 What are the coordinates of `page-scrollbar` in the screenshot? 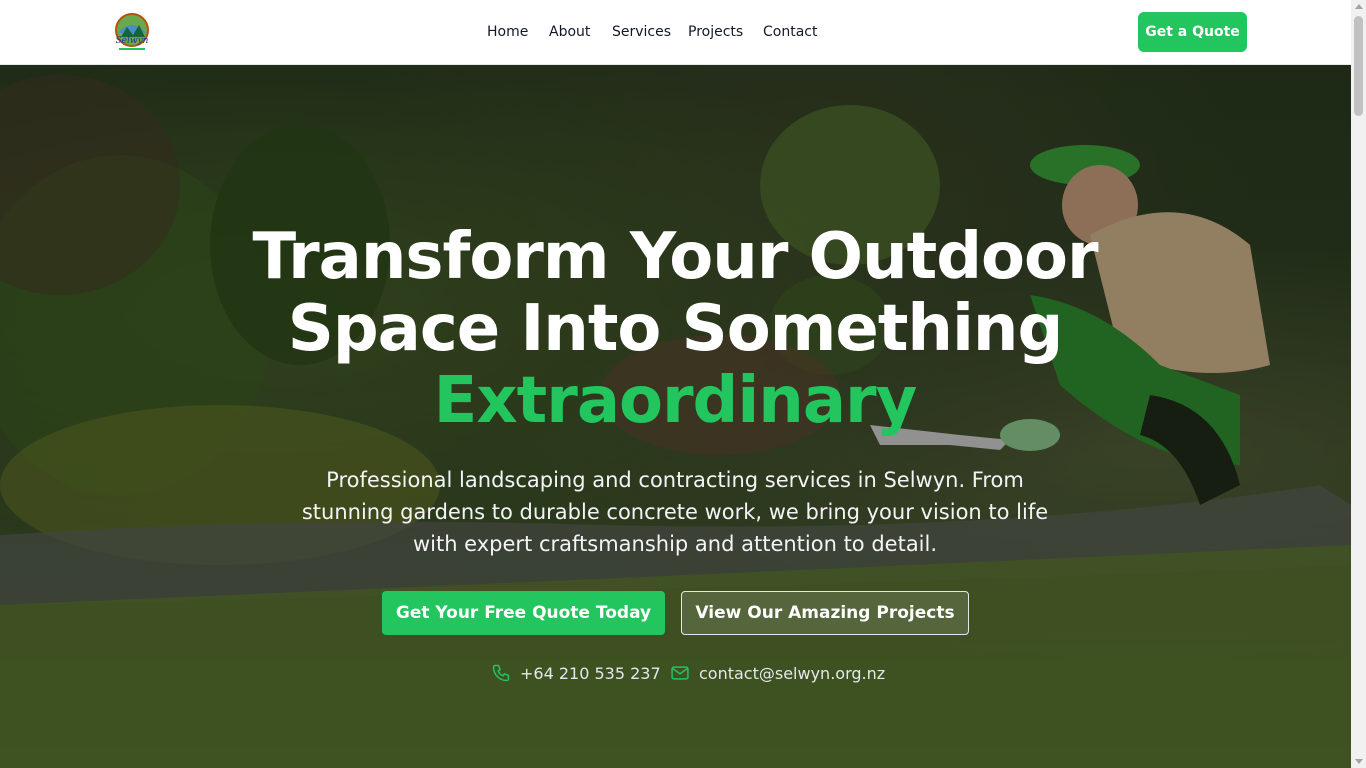 It's located at (1358, 384).